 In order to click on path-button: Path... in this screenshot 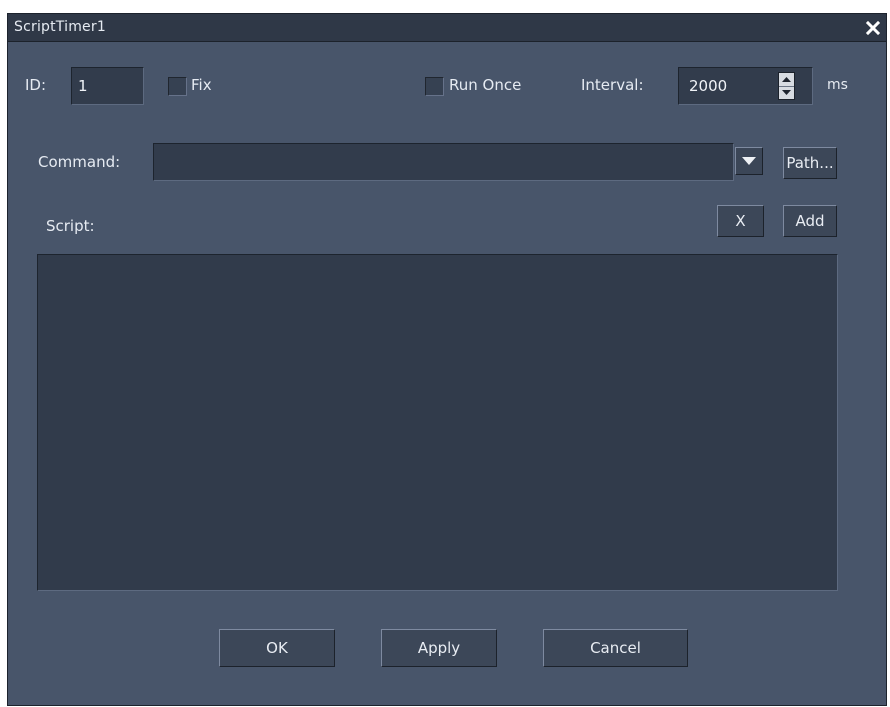, I will do `click(810, 163)`.